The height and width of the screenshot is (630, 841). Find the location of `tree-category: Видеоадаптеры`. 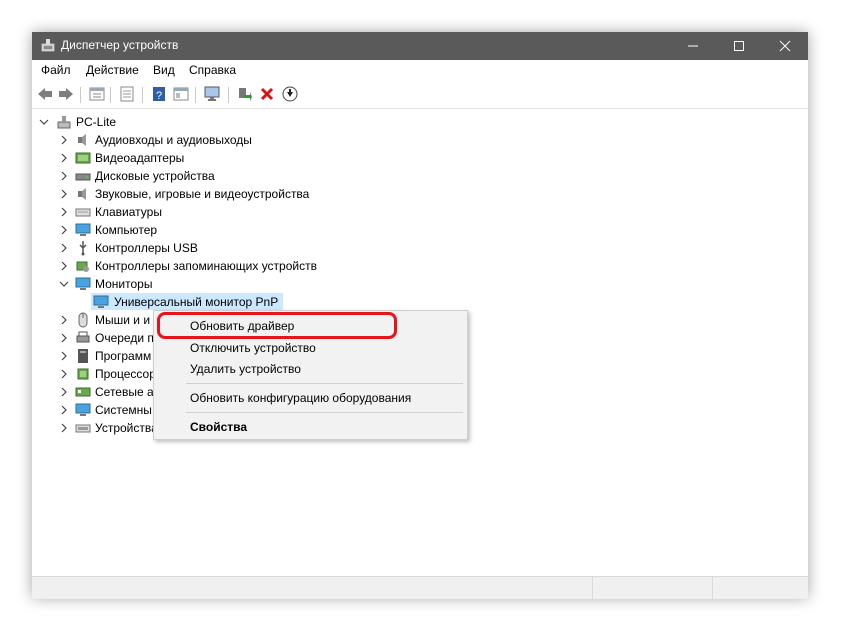

tree-category: Видеоадаптеры is located at coordinates (412, 158).